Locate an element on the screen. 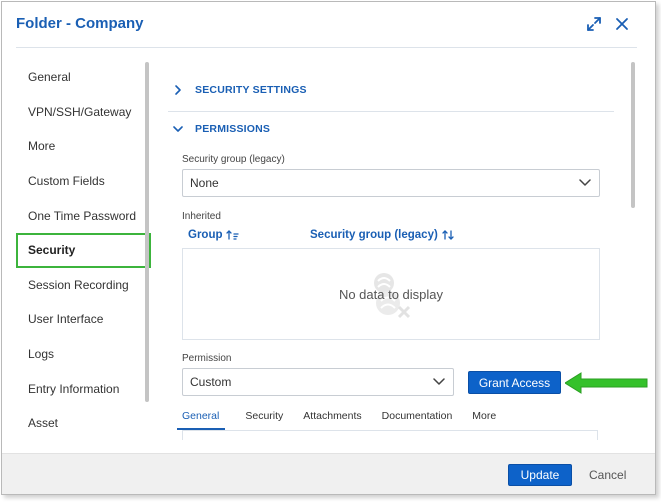 The width and height of the screenshot is (661, 502). permissions-section: PERMISSIONS is located at coordinates (391, 129).